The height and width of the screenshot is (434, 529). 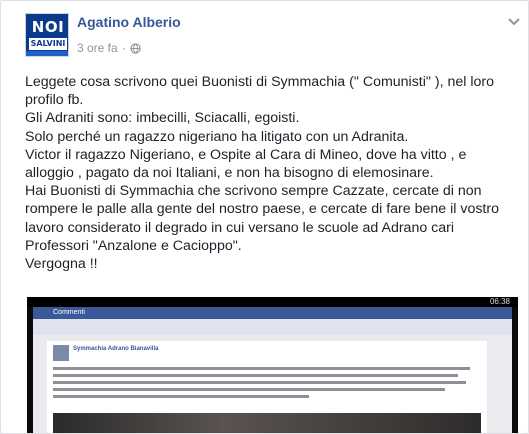 I want to click on post-line: profilo fb., so click(x=54, y=100).